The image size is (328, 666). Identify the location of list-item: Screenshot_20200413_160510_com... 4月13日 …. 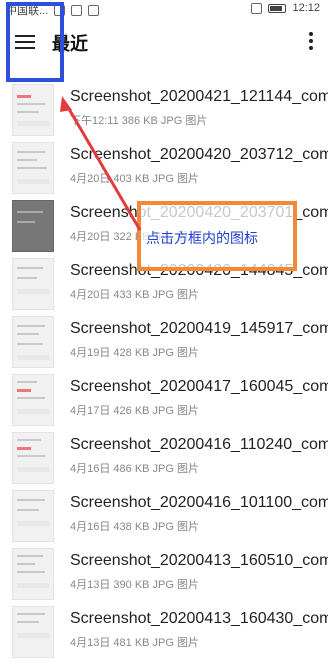
(164, 575).